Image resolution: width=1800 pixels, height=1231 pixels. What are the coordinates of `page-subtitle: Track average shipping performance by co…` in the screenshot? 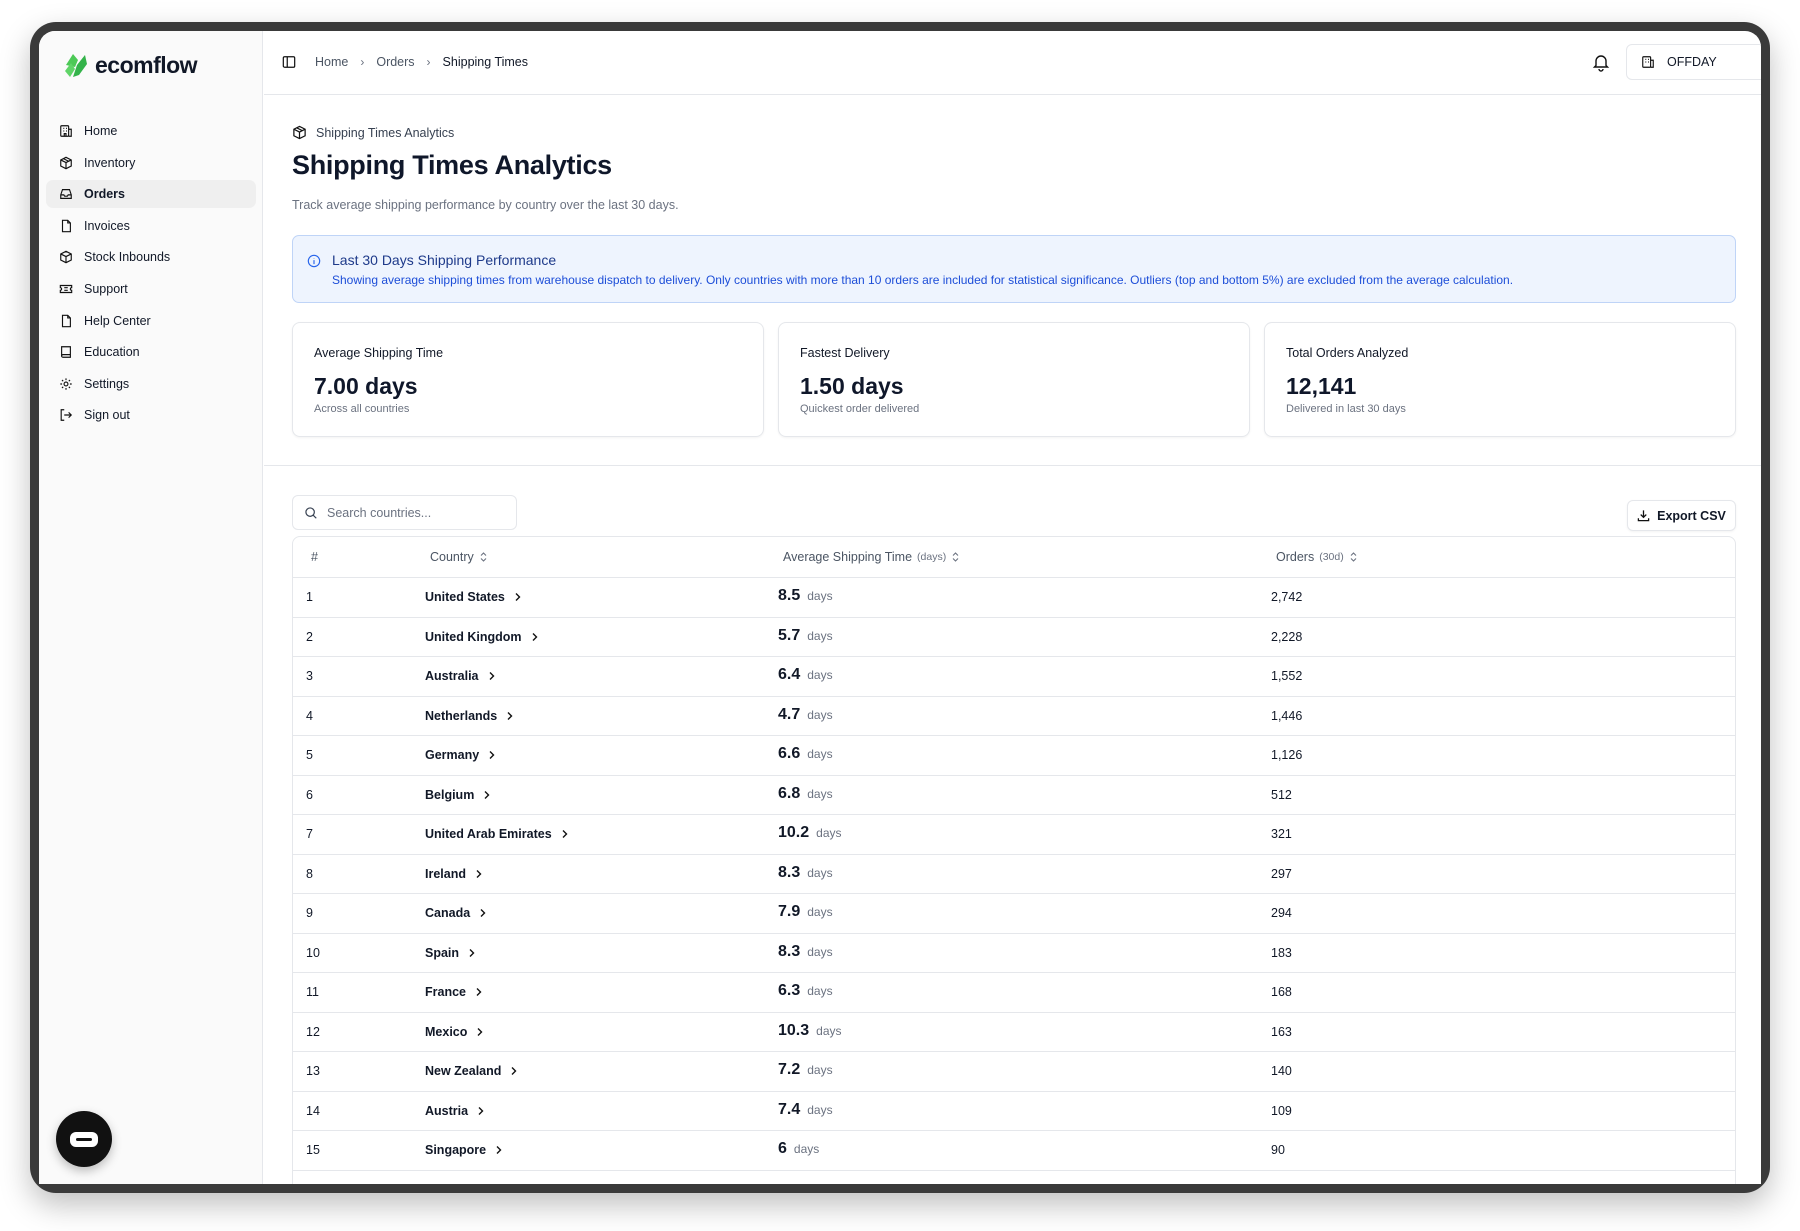 It's located at (485, 205).